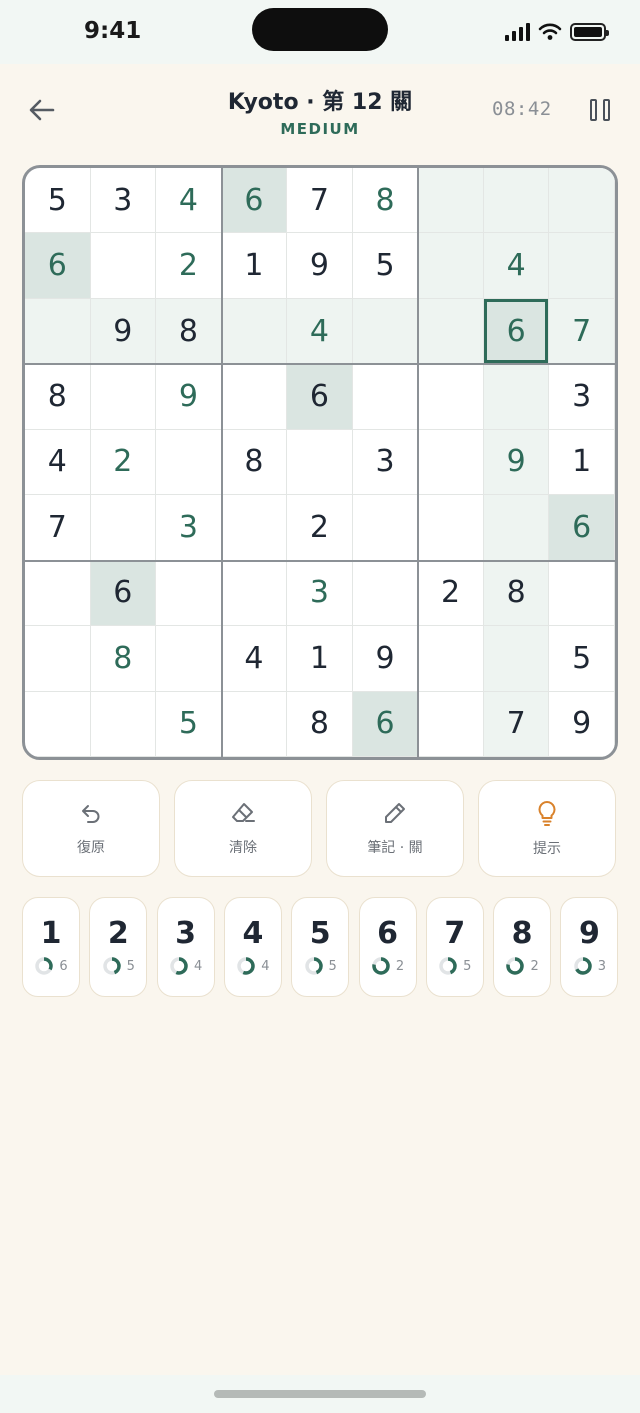 The width and height of the screenshot is (640, 1413). What do you see at coordinates (320, 29) in the screenshot?
I see `dynamic-island` at bounding box center [320, 29].